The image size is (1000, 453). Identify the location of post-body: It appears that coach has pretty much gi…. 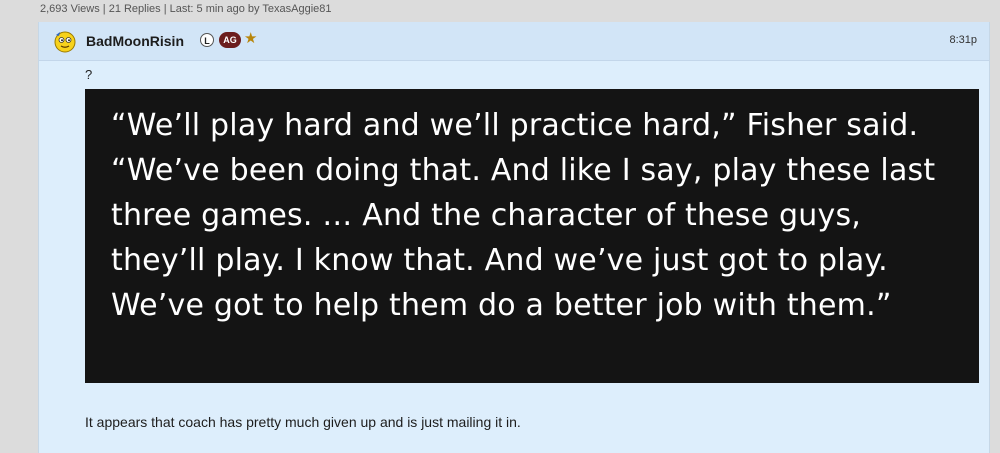
(303, 422).